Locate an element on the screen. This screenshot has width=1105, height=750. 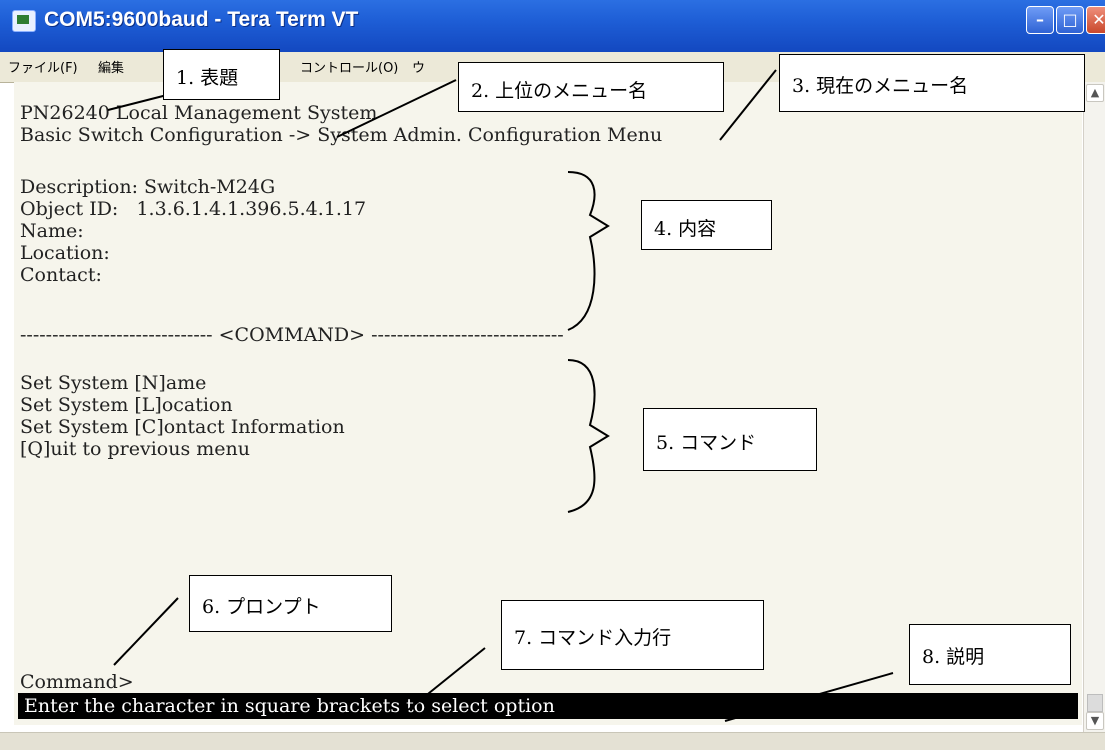
minimize-button: – is located at coordinates (1040, 20).